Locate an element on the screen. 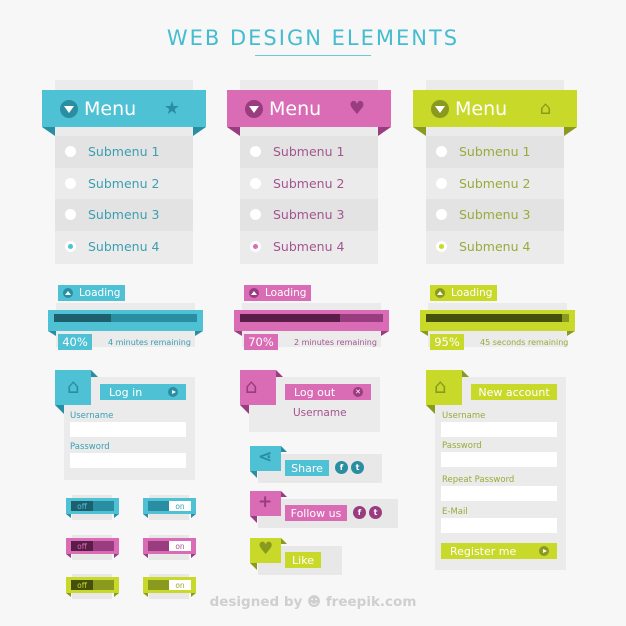 This screenshot has width=626, height=626. register-panel is located at coordinates (500, 473).